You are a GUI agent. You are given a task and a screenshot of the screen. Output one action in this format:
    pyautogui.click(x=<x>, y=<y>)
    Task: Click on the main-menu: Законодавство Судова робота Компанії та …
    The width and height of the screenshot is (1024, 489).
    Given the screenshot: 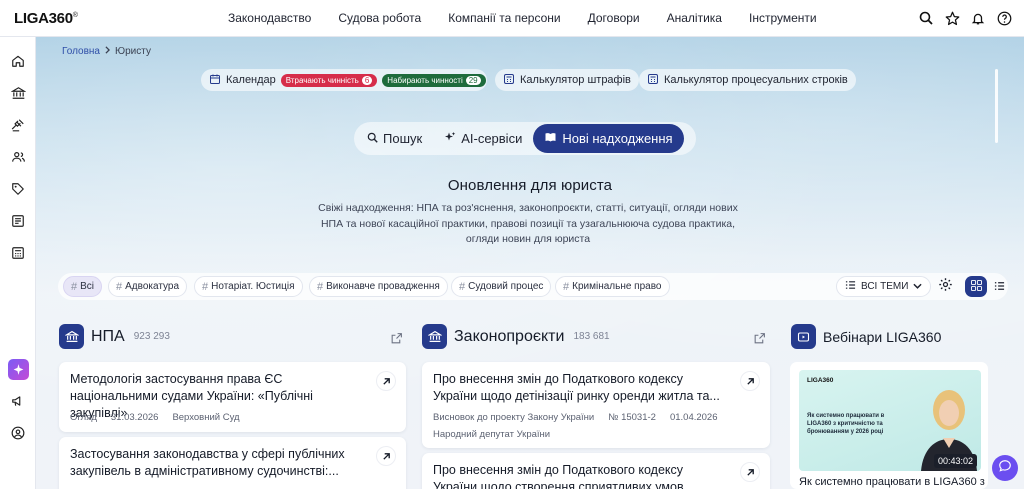 What is the action you would take?
    pyautogui.click(x=536, y=18)
    